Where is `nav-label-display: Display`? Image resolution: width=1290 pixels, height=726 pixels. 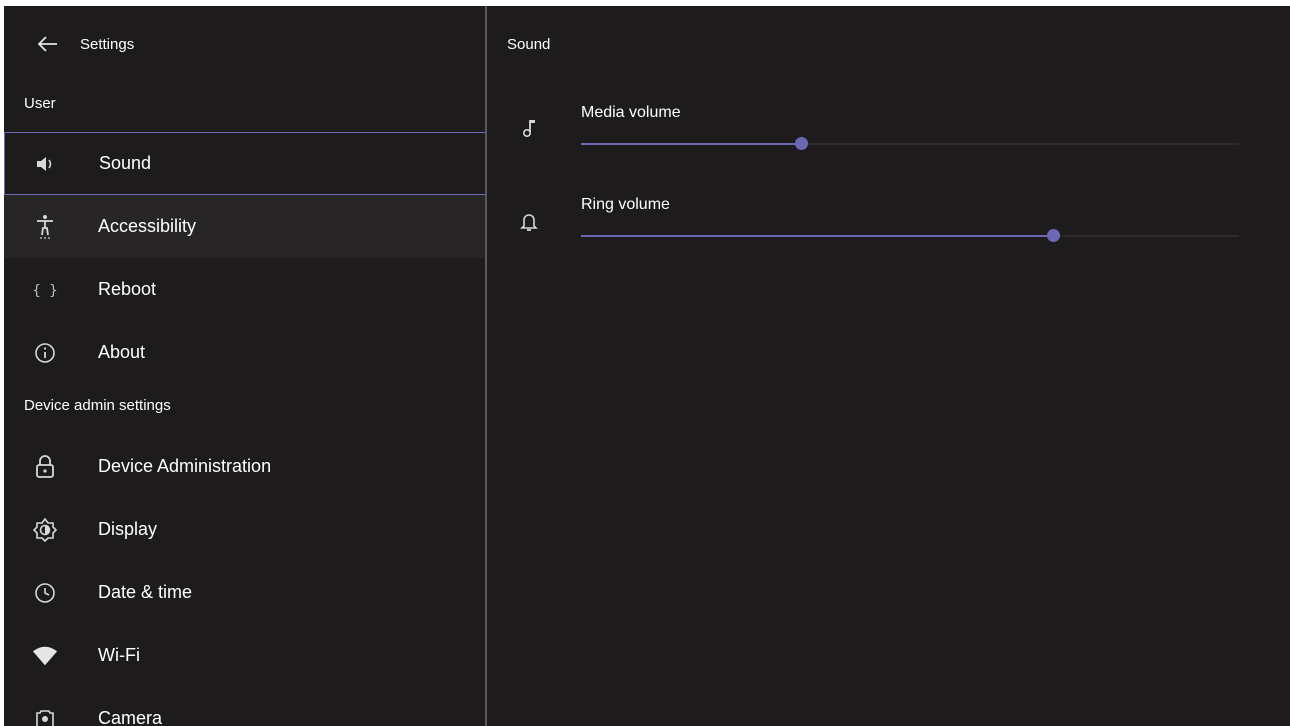 nav-label-display: Display is located at coordinates (128, 529).